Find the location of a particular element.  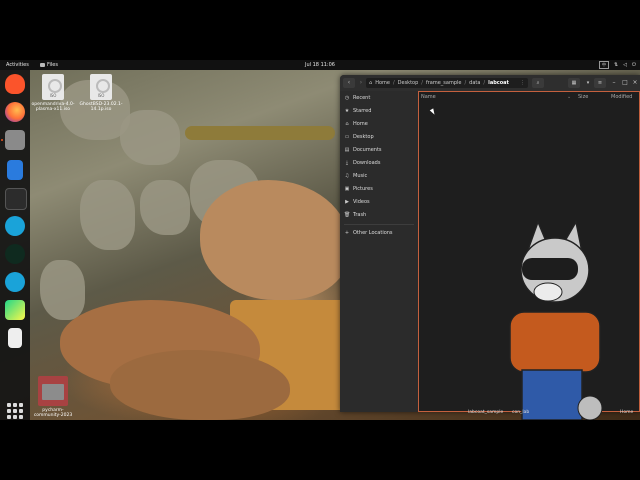

firefox-icon is located at coordinates (15, 112).